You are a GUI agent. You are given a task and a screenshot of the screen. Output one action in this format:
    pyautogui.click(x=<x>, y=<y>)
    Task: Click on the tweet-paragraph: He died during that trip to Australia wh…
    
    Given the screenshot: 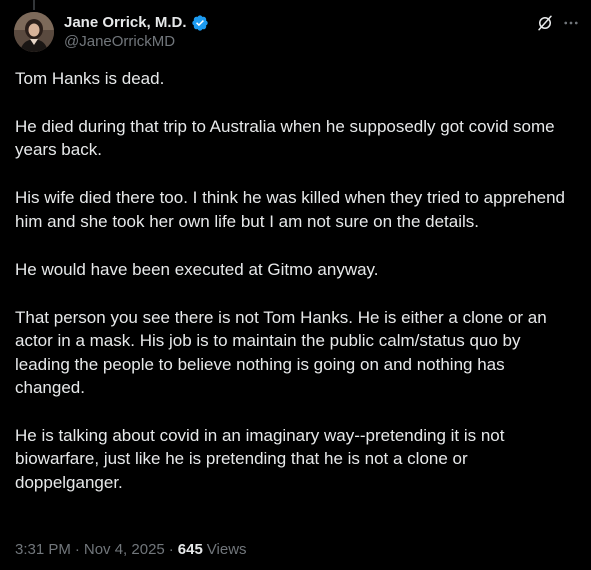 What is the action you would take?
    pyautogui.click(x=285, y=138)
    